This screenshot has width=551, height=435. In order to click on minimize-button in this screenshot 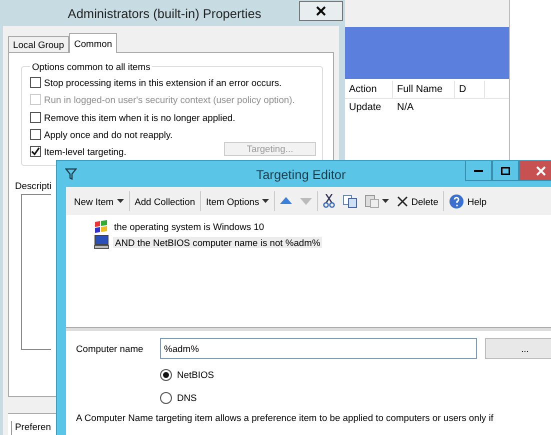, I will do `click(478, 171)`.